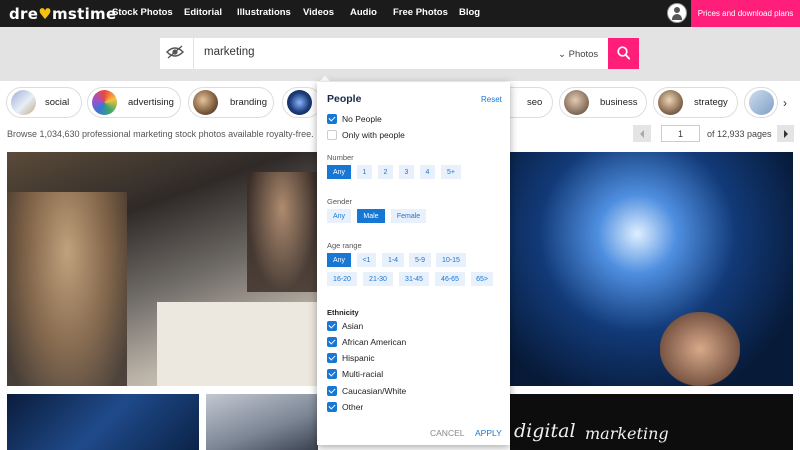 Image resolution: width=800 pixels, height=450 pixels. Describe the element at coordinates (680, 133) in the screenshot. I see `page-input` at that location.